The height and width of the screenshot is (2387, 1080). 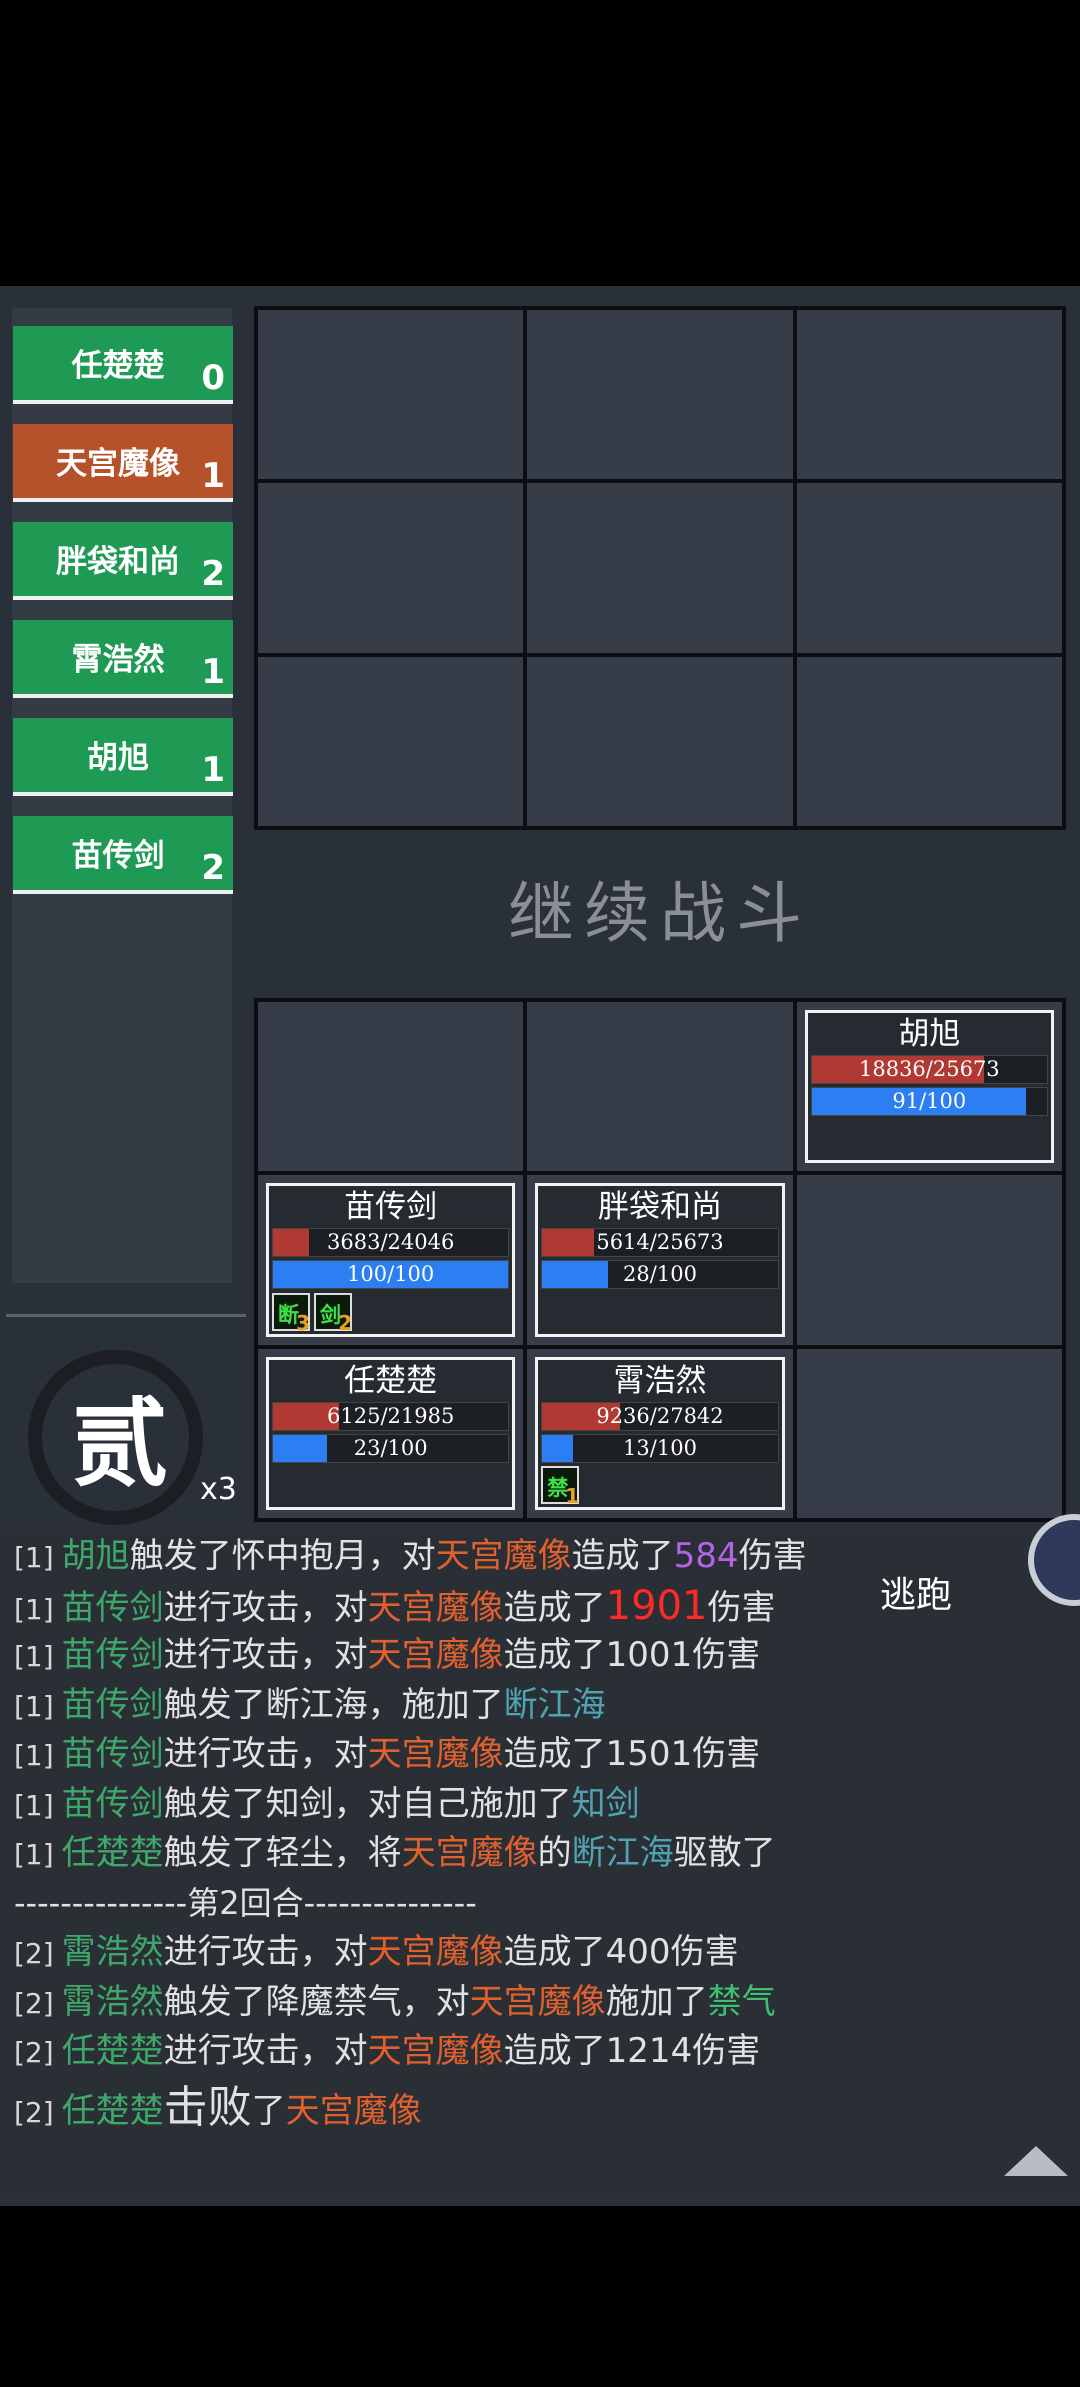 I want to click on turn-item-xiao: 霄浩然 1, so click(x=123, y=659).